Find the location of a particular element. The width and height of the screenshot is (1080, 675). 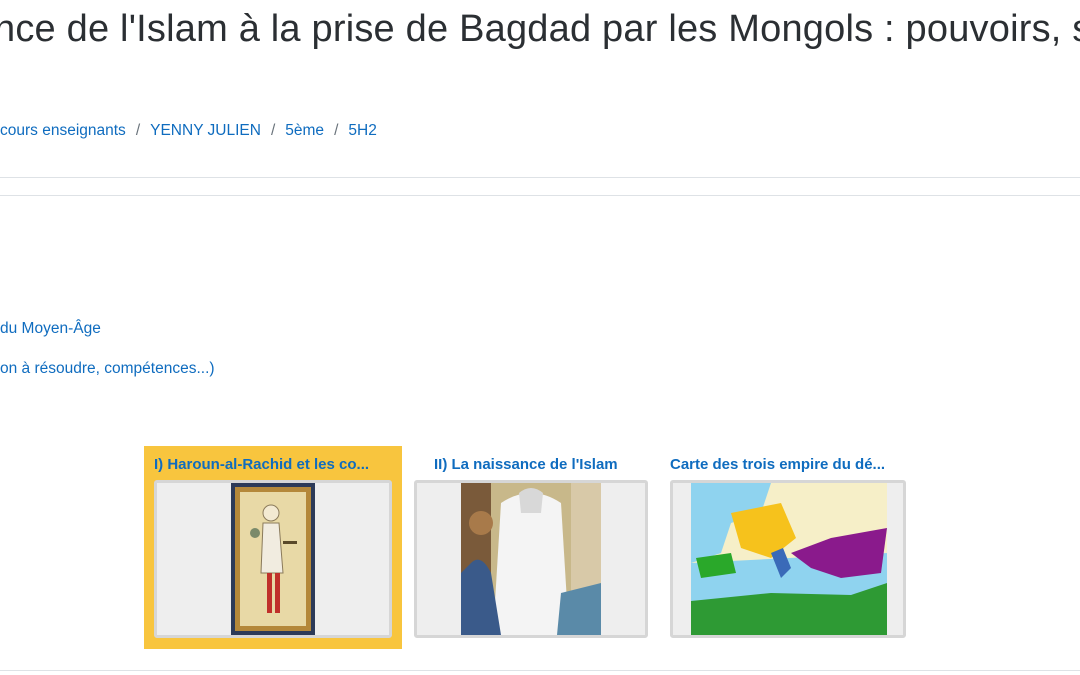

breadcrumb-item-yenny-julien: YENNY JULIEN is located at coordinates (205, 130).